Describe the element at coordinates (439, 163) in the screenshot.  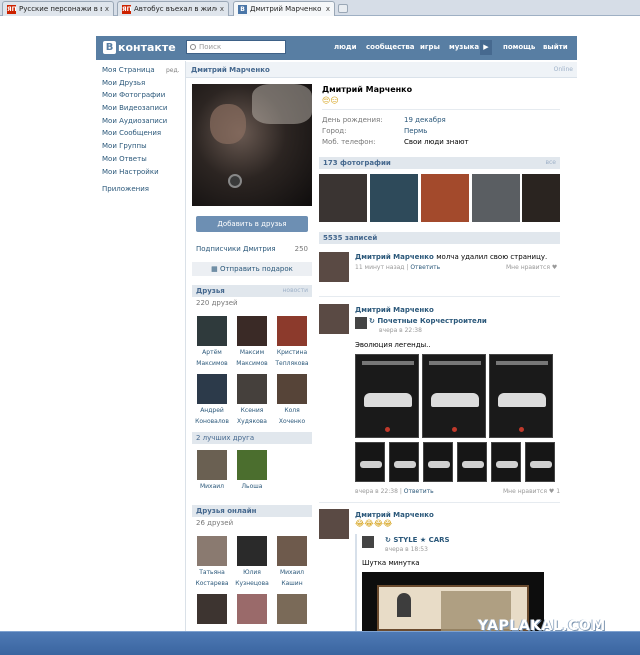
I see `photos-block-header: 173 фотографии все` at that location.